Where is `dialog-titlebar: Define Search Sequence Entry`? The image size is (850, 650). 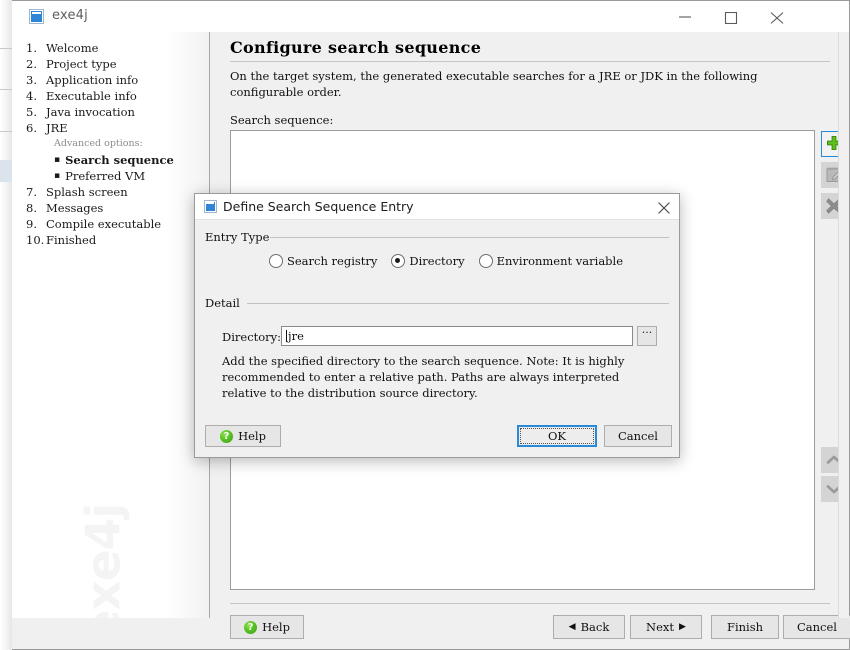 dialog-titlebar: Define Search Sequence Entry is located at coordinates (437, 207).